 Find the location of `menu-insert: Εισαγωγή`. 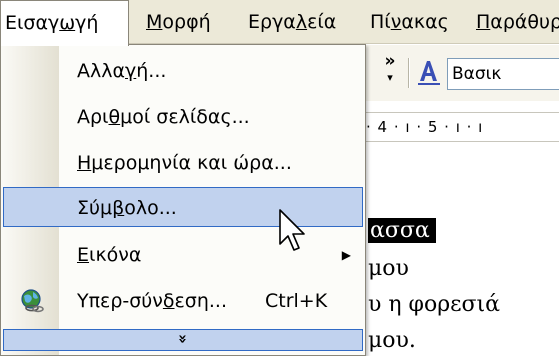

menu-insert: Εισαγωγή is located at coordinates (64, 23).